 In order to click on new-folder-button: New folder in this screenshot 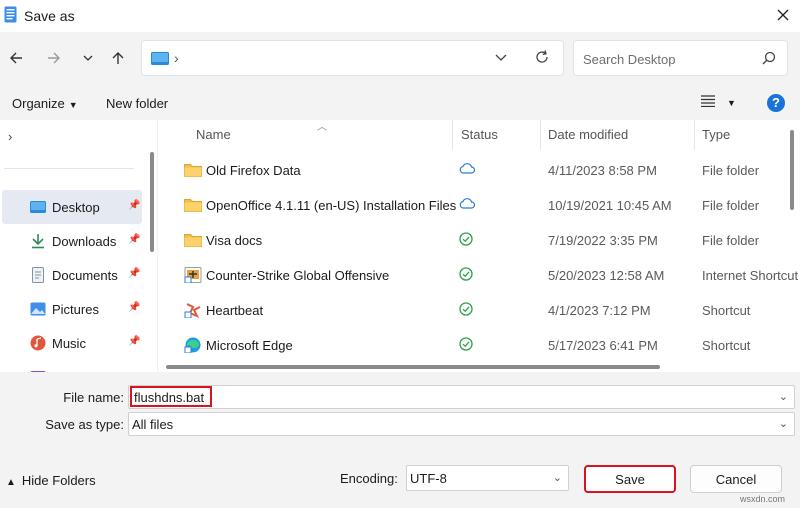, I will do `click(137, 103)`.